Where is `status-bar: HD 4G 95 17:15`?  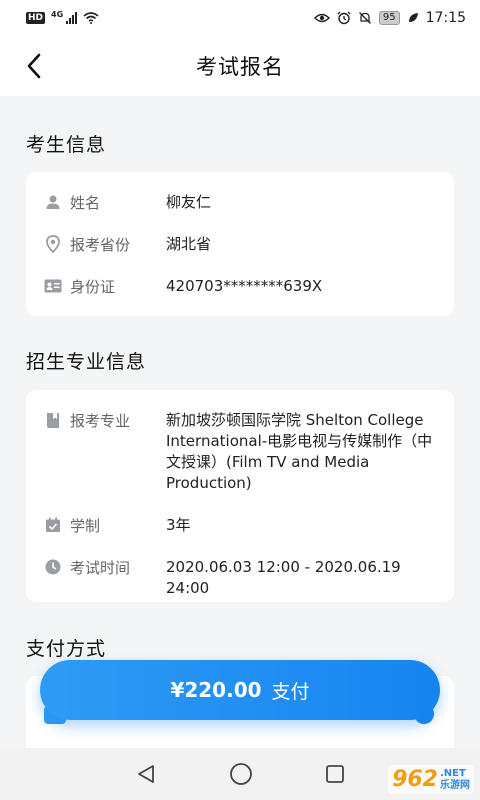
status-bar: HD 4G 95 17:15 is located at coordinates (240, 18).